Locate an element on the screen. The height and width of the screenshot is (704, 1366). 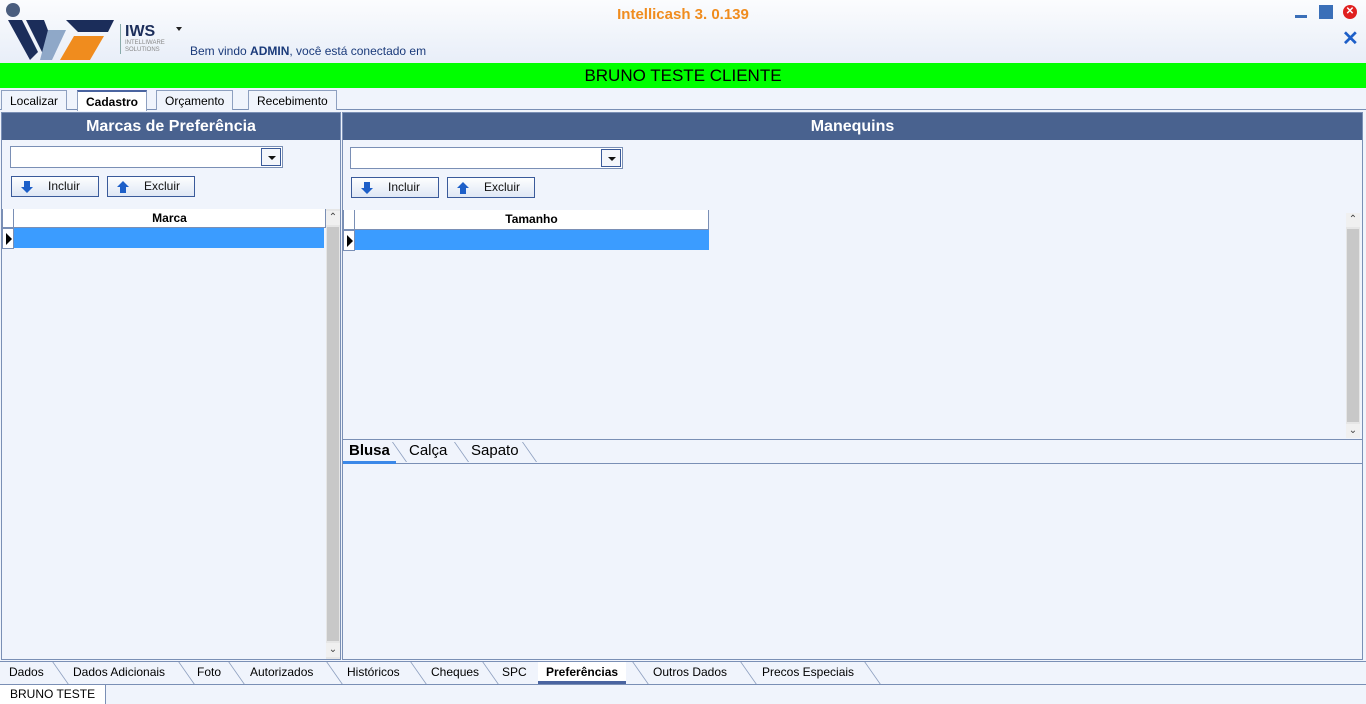
tab-spc: SPC is located at coordinates (514, 673).